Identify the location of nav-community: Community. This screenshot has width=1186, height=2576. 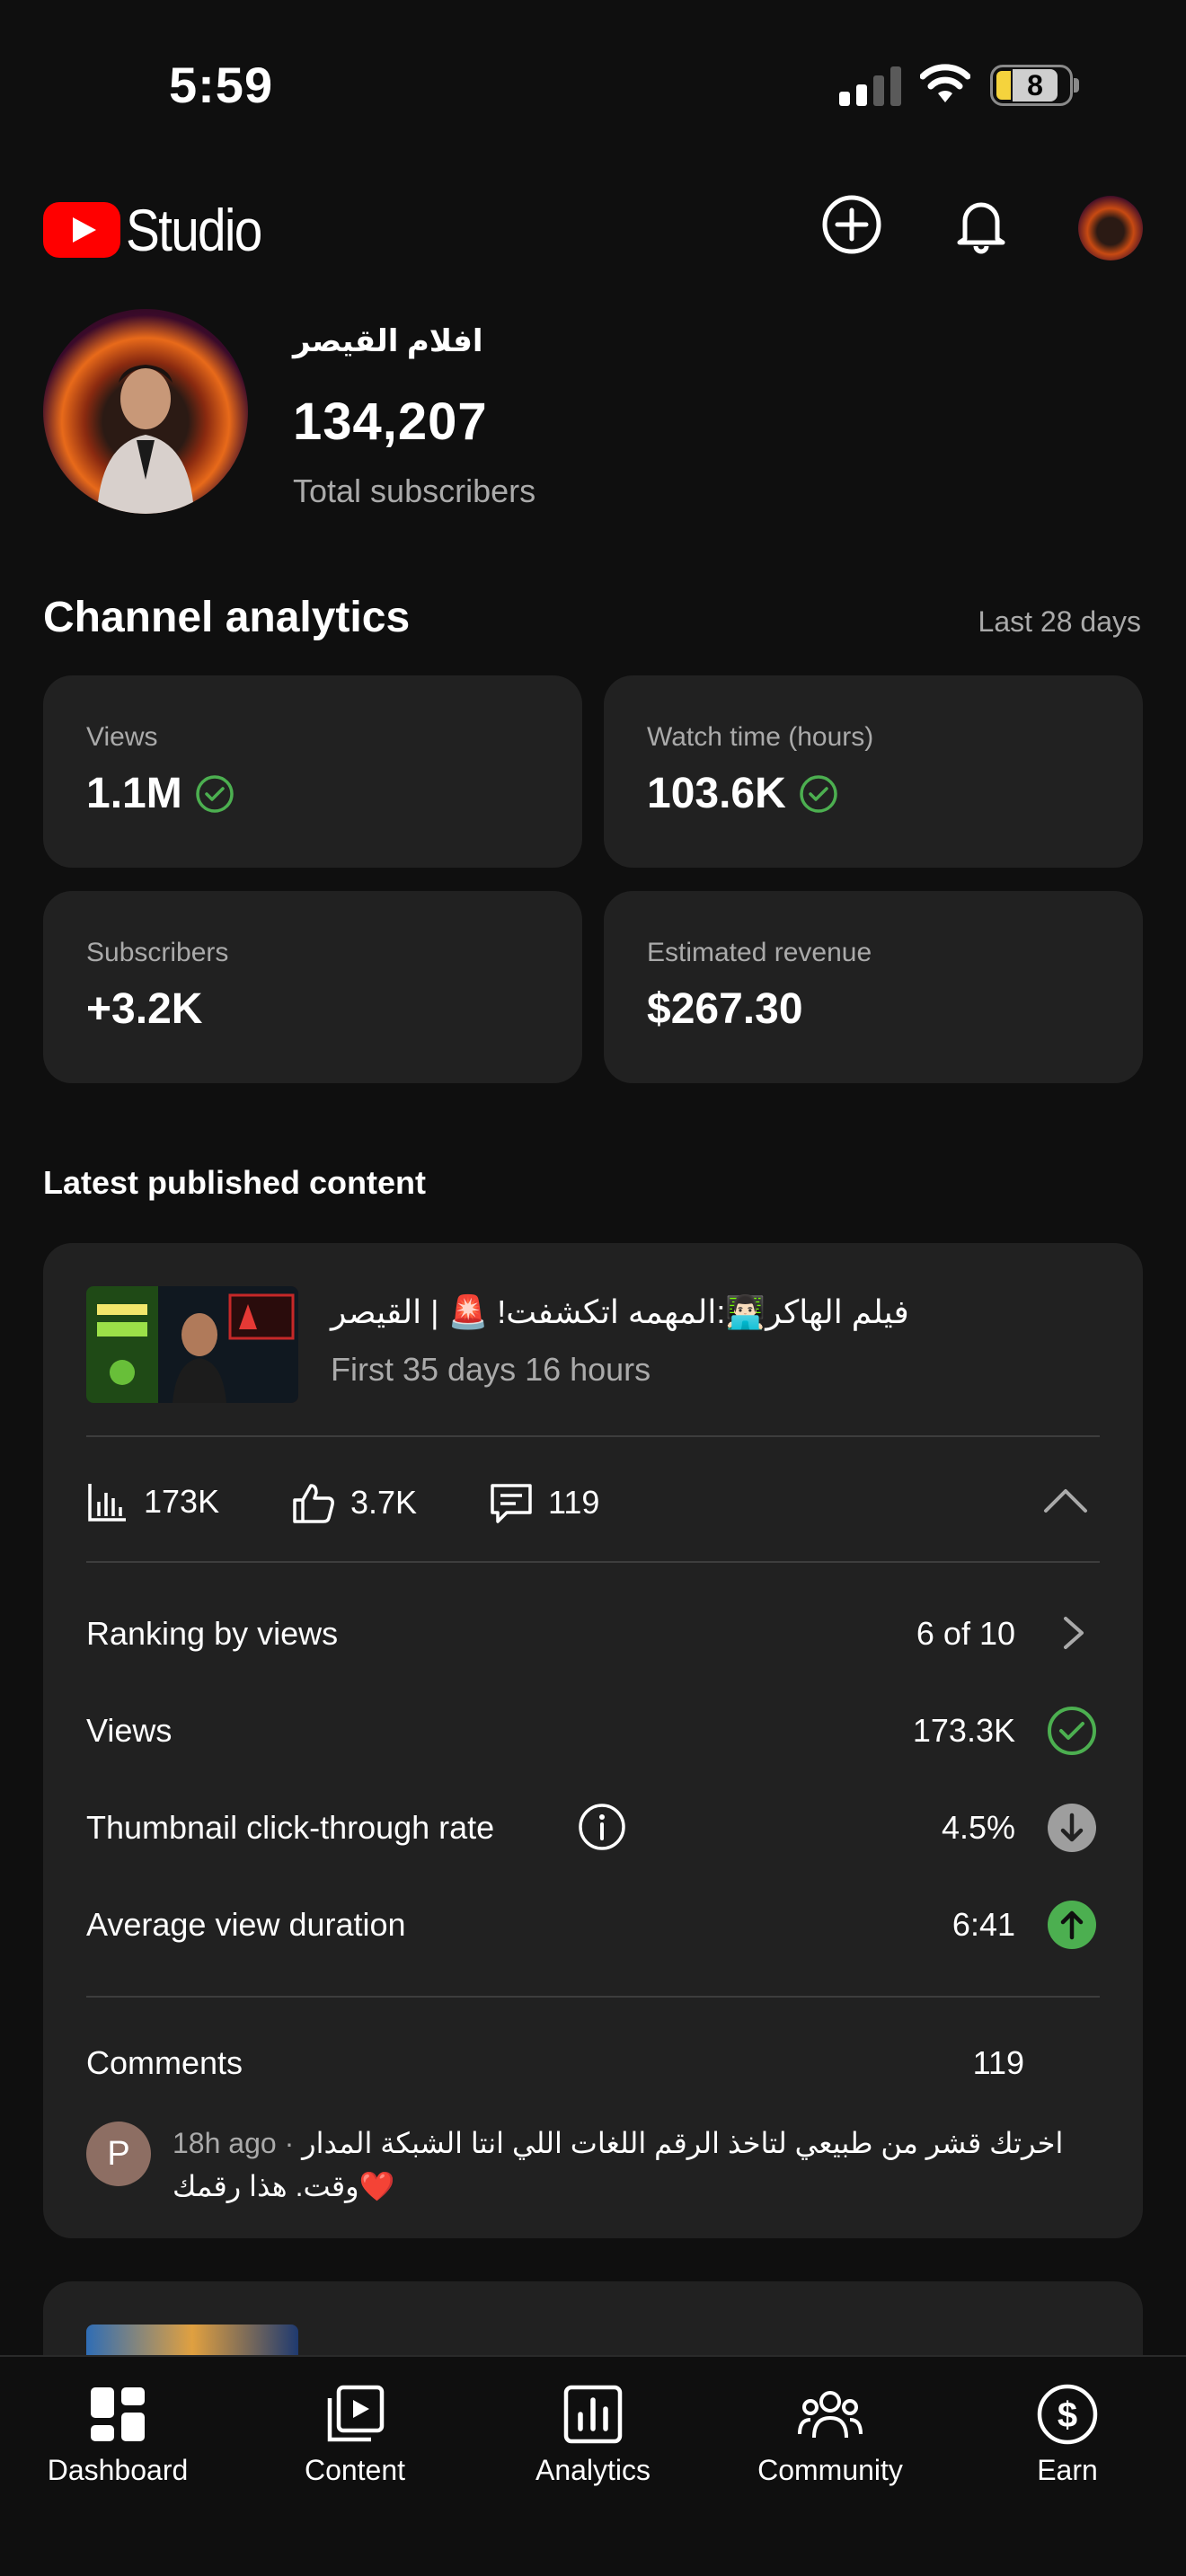
(830, 2428).